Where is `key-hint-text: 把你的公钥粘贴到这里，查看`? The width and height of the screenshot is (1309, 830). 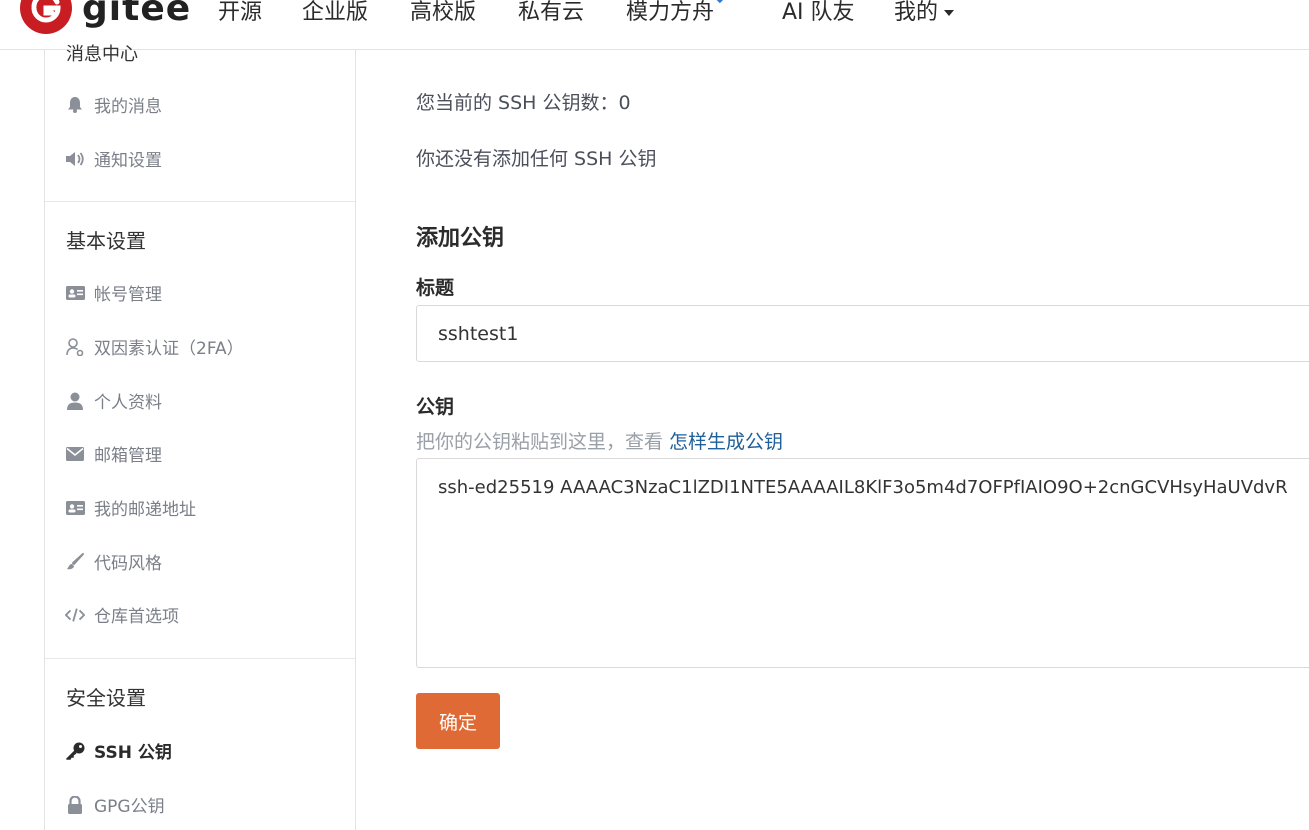 key-hint-text: 把你的公钥粘贴到这里，查看 is located at coordinates (543, 442).